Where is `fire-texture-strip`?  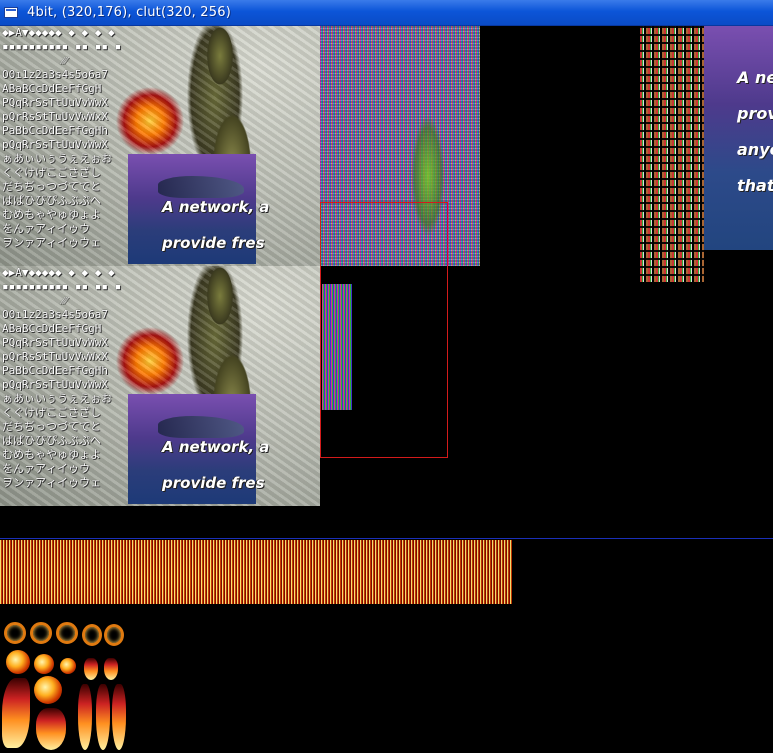 fire-texture-strip is located at coordinates (256, 572).